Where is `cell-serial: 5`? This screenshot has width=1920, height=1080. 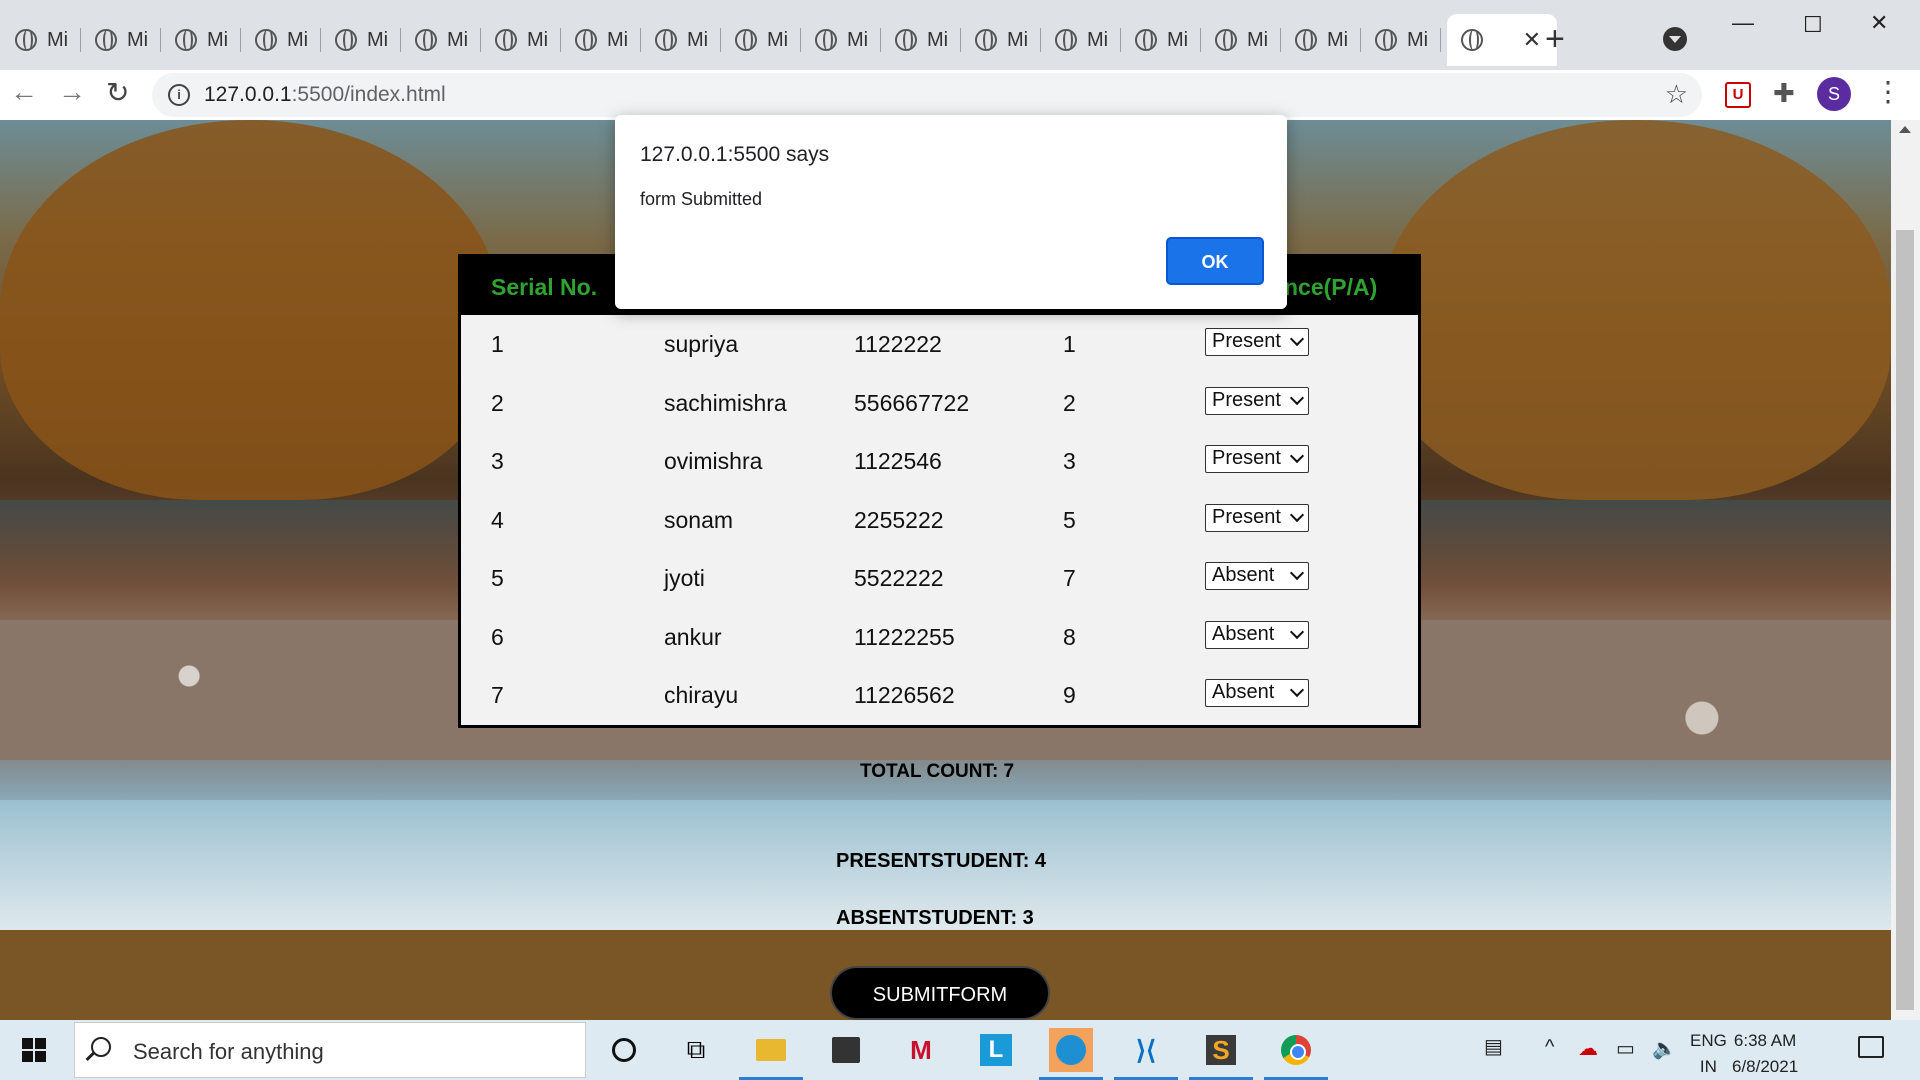 cell-serial: 5 is located at coordinates (497, 578).